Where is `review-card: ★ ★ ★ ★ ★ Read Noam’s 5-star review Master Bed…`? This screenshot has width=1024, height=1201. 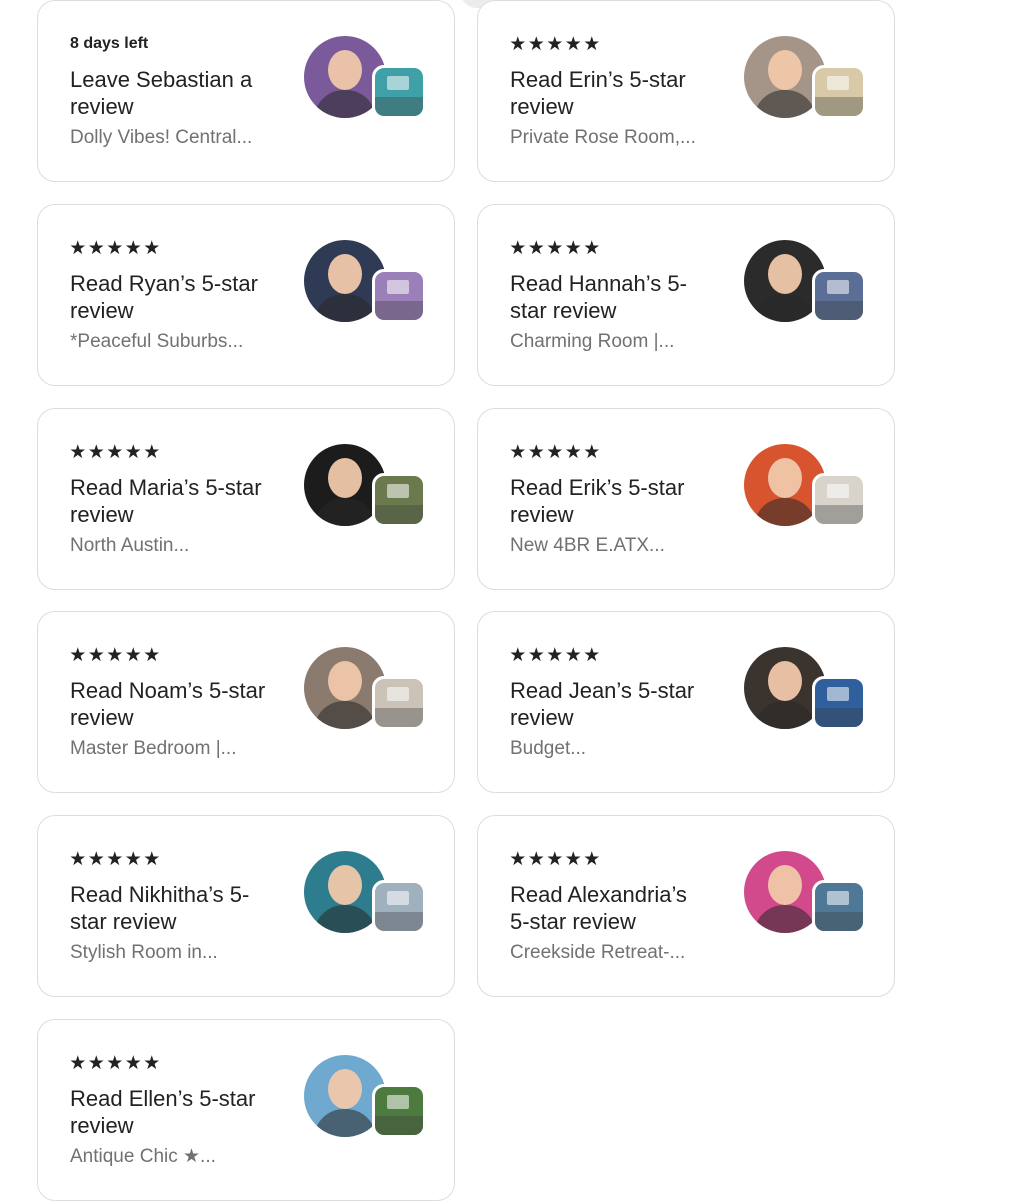 review-card: ★ ★ ★ ★ ★ Read Noam’s 5-star review Master Bed… is located at coordinates (246, 702).